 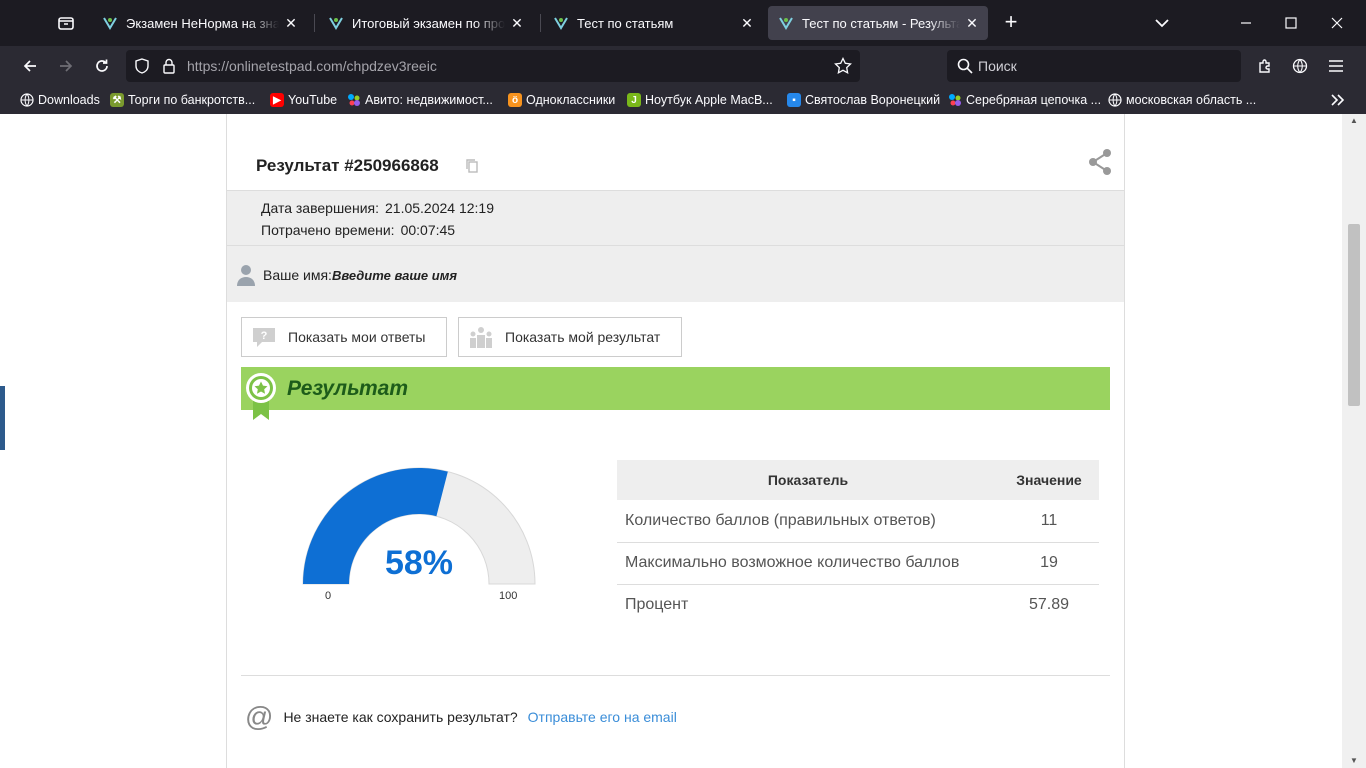 I want to click on star-icon, so click(x=843, y=66).